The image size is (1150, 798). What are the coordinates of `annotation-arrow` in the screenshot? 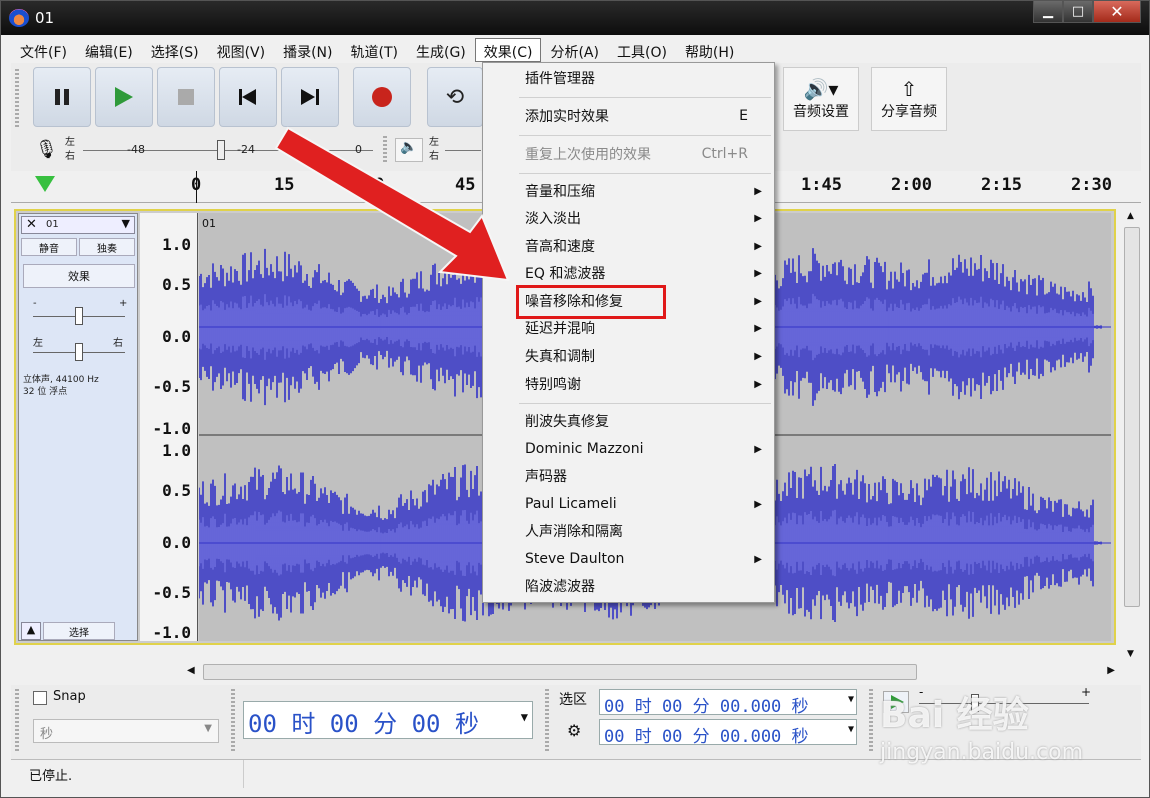 It's located at (392, 204).